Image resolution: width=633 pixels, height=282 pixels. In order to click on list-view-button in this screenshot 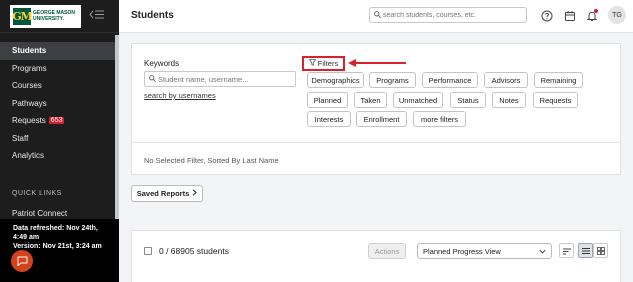, I will do `click(585, 250)`.